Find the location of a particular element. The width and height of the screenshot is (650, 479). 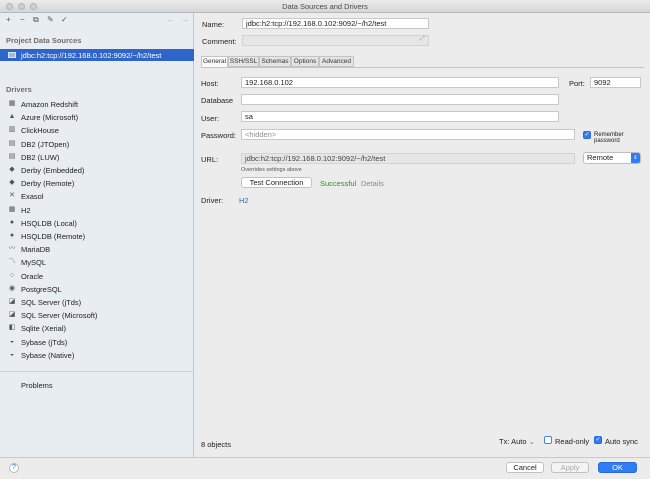

tab-options: Options is located at coordinates (305, 61).